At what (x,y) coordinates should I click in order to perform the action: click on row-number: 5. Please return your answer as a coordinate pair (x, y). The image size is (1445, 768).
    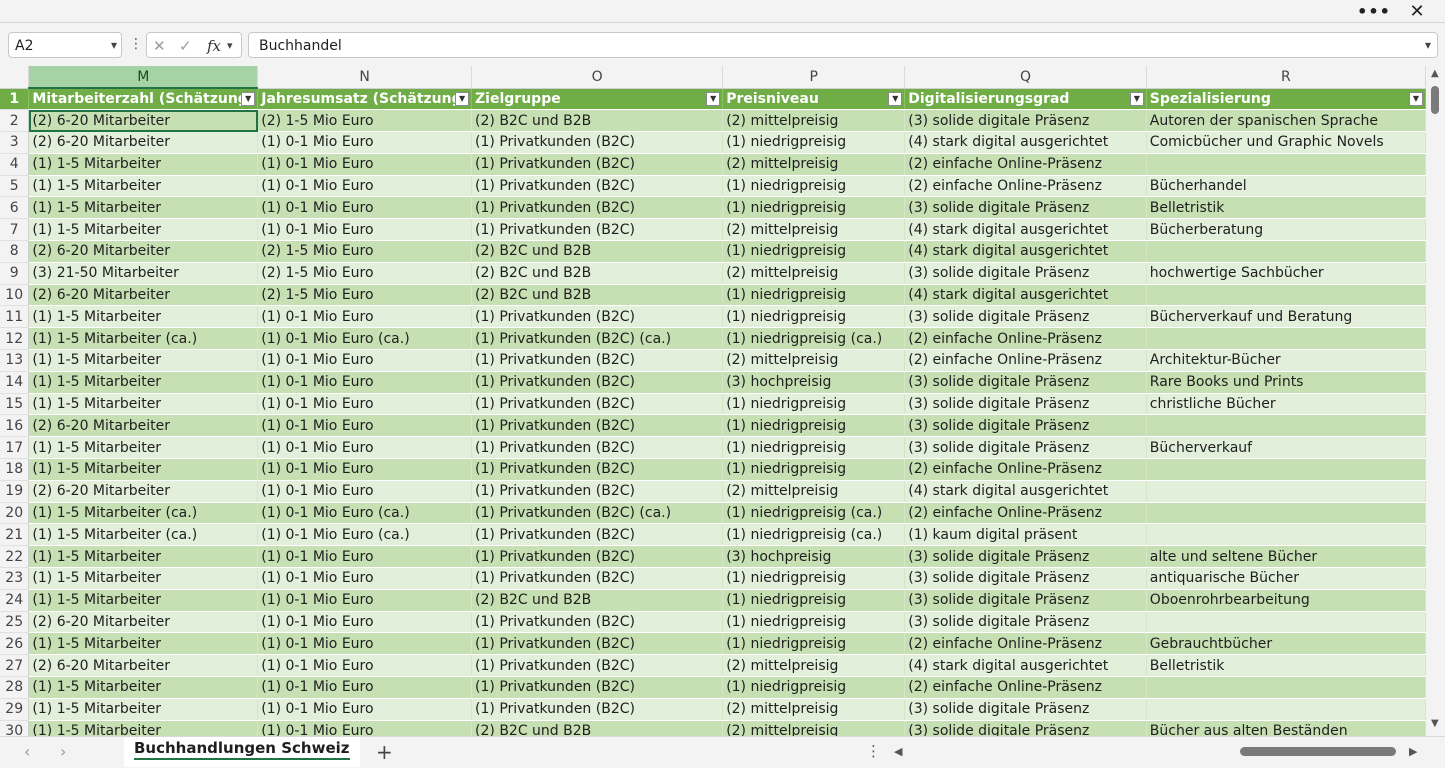
    Looking at the image, I should click on (15, 186).